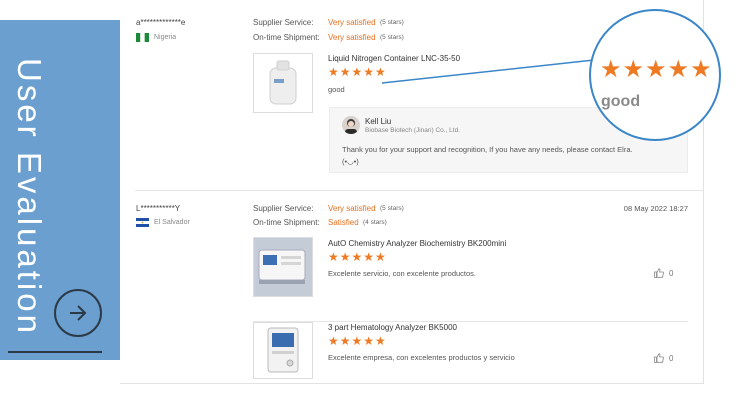 The width and height of the screenshot is (750, 400). I want to click on country-label: El Salvador, so click(172, 222).